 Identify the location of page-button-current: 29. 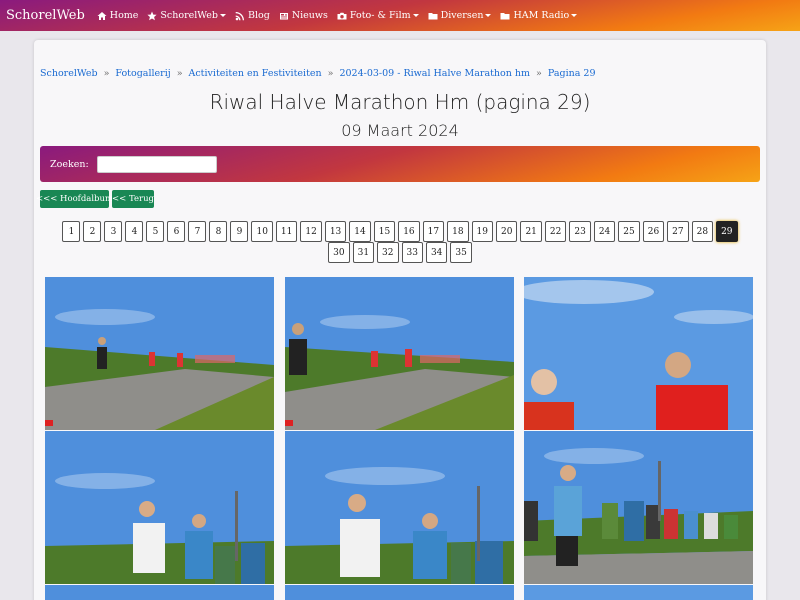
(727, 231).